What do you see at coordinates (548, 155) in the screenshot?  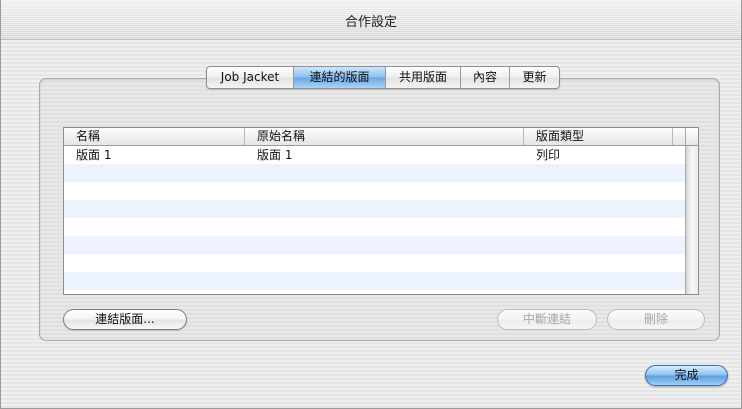 I see `cell-layout-type: 列印` at bounding box center [548, 155].